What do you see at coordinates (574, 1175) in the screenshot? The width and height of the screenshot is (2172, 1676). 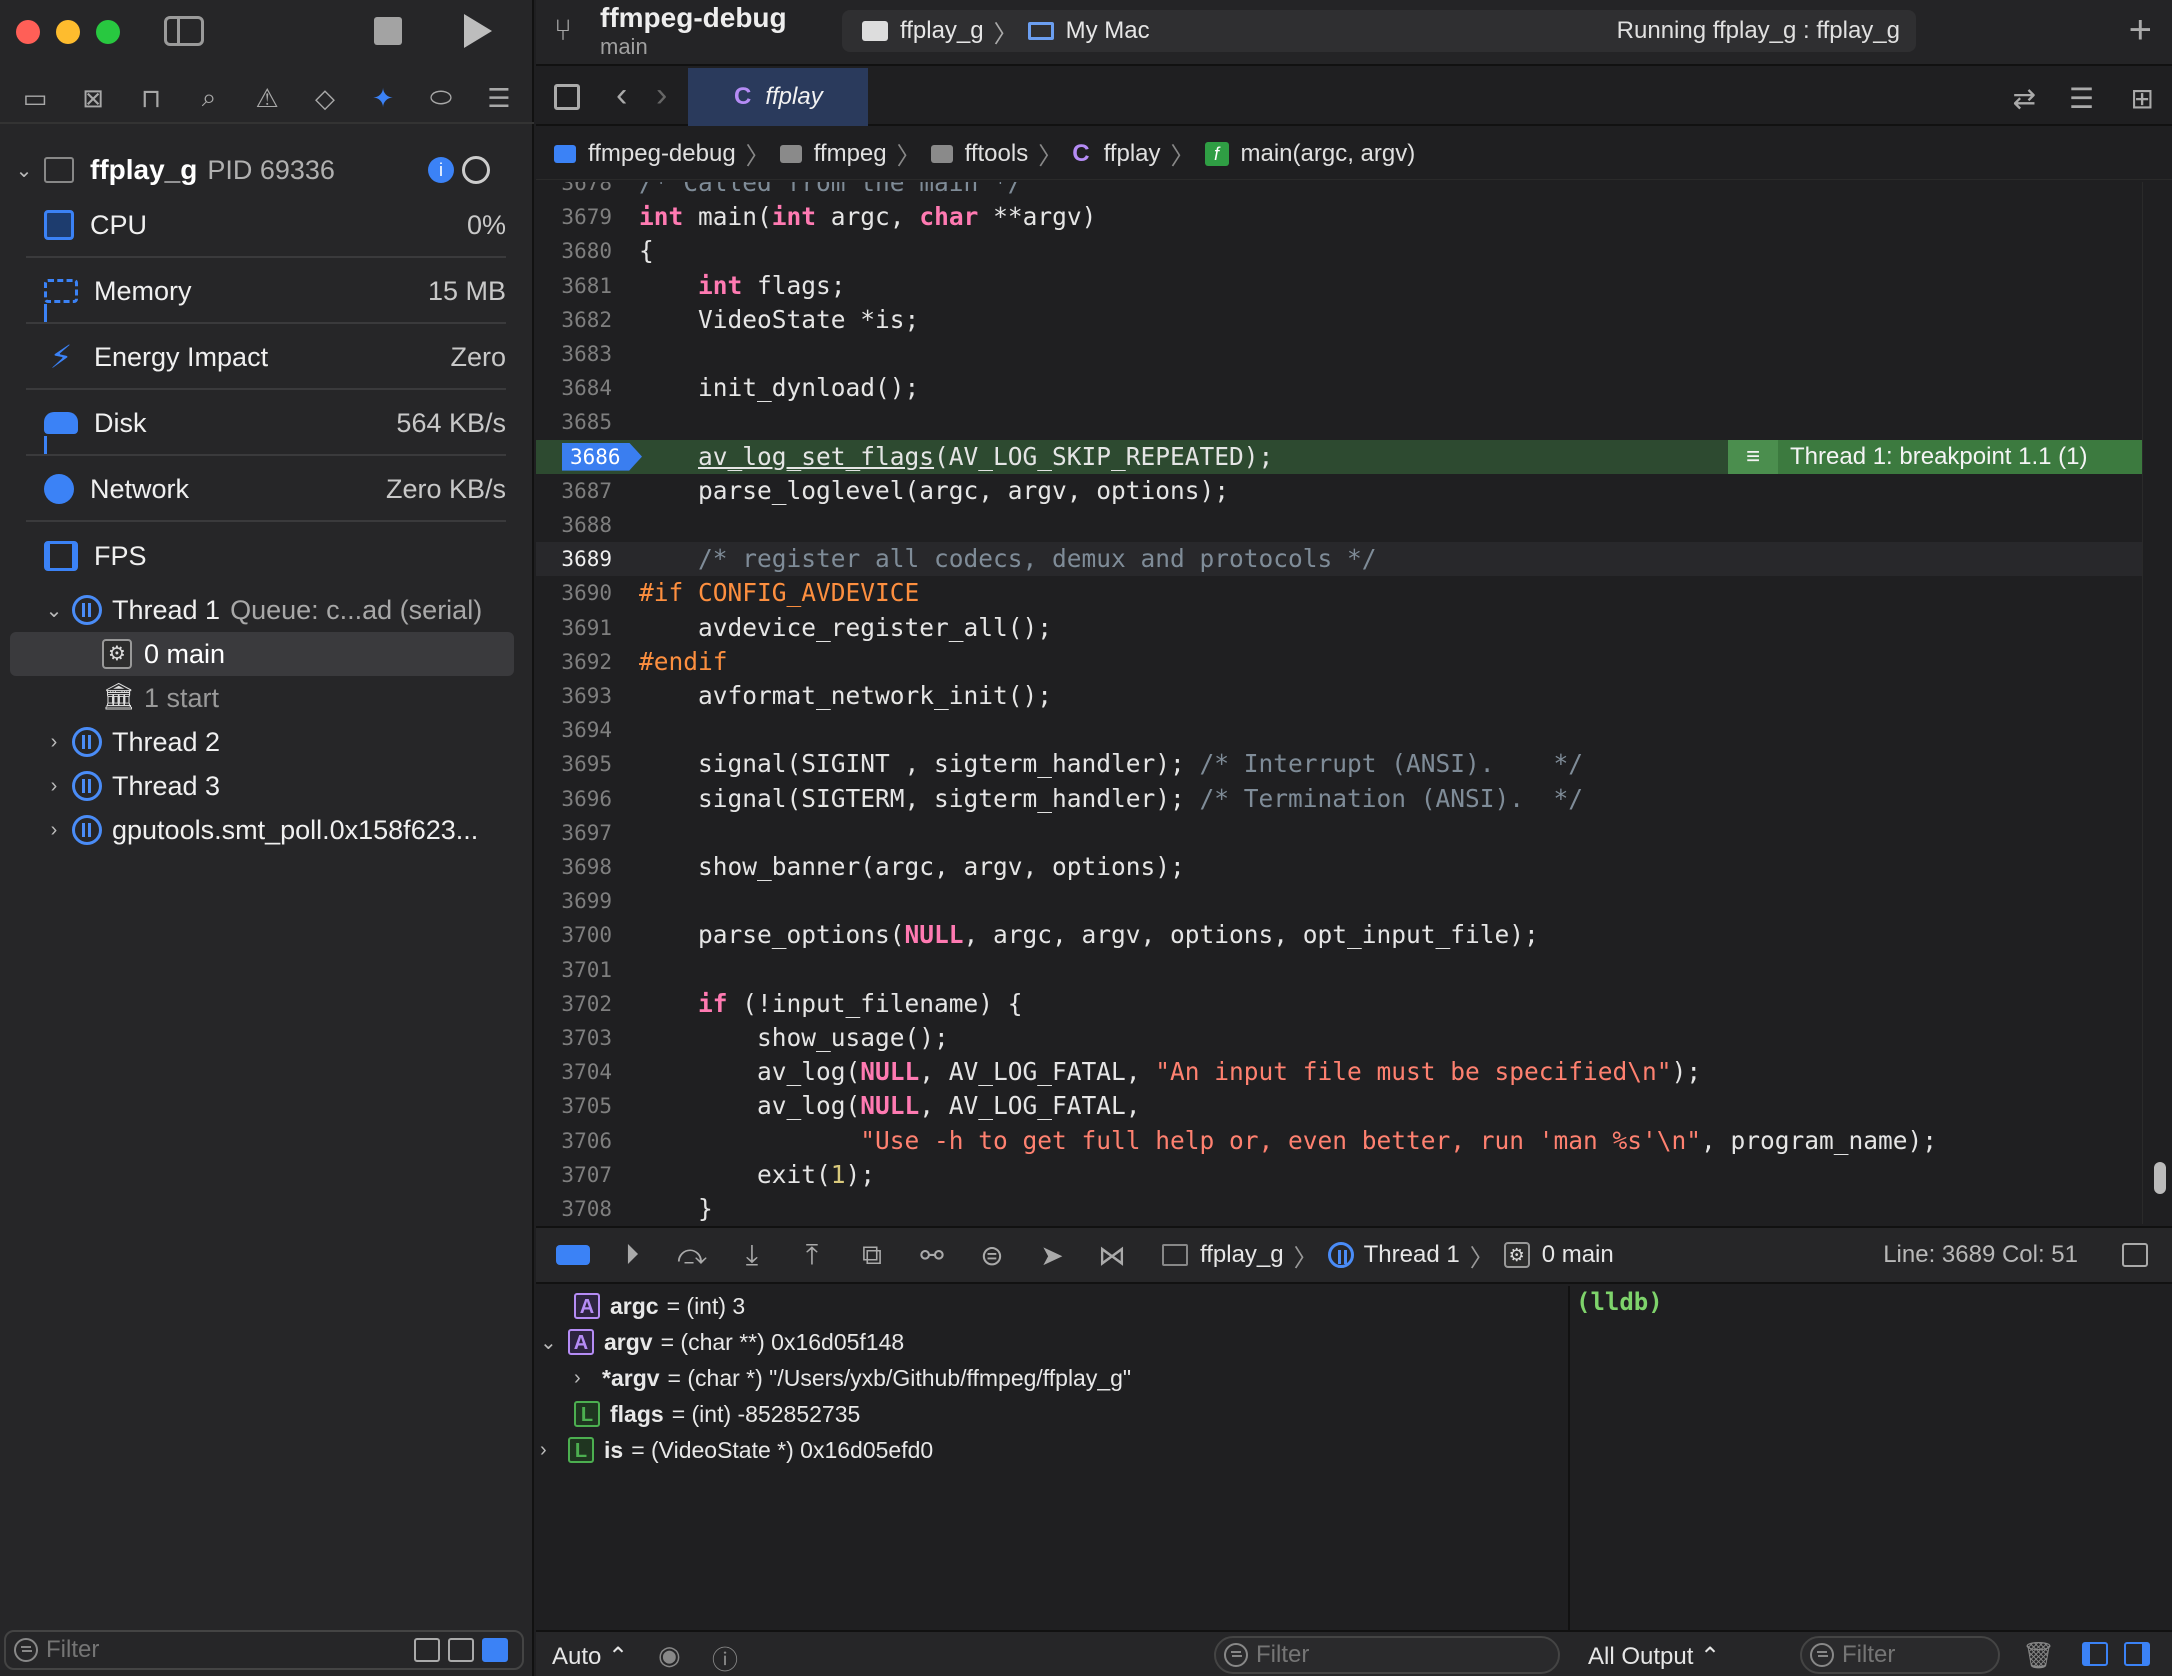 I see `line-number: 3707` at bounding box center [574, 1175].